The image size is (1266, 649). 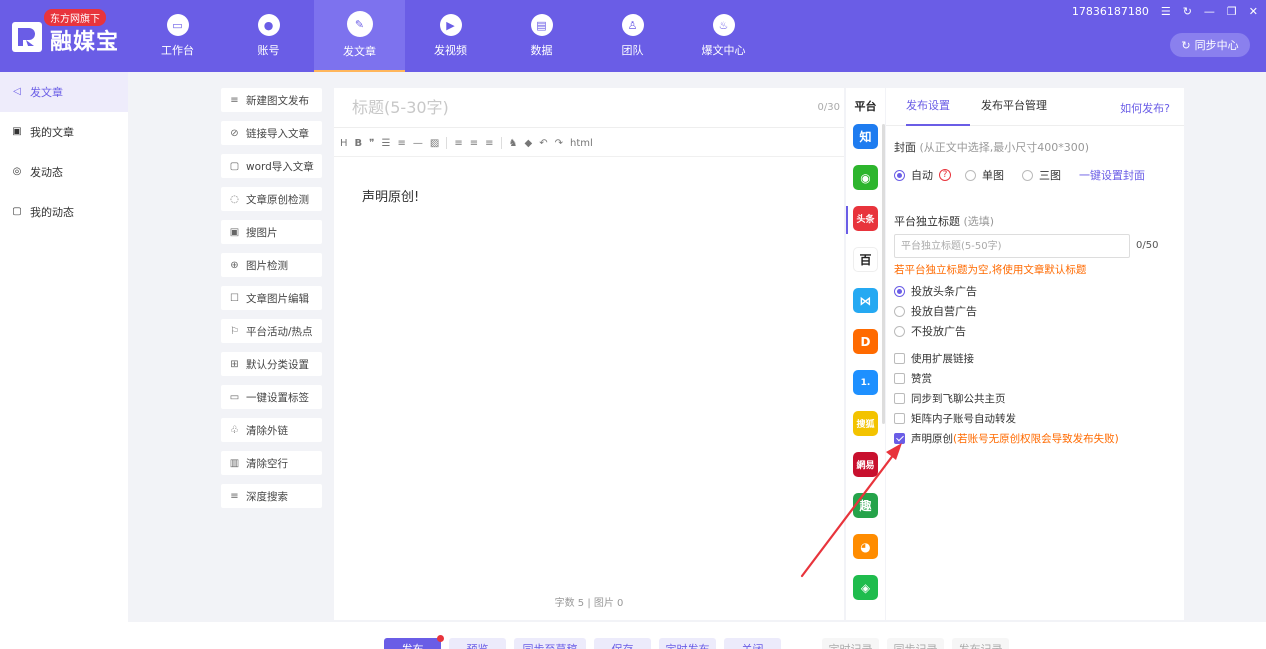 I want to click on nav-item-team: ♙ 团队, so click(x=632, y=36).